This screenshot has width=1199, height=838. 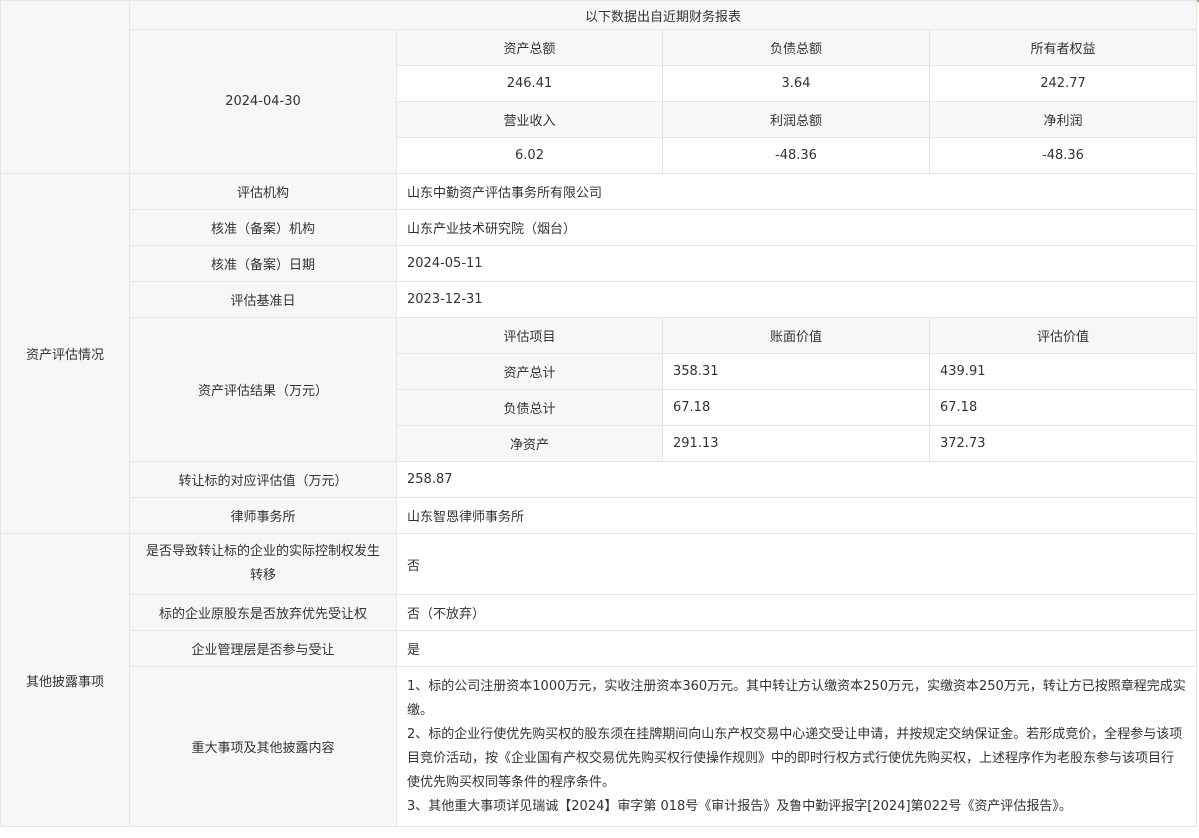 I want to click on result-label: 资产评估结果（万元）, so click(x=263, y=389).